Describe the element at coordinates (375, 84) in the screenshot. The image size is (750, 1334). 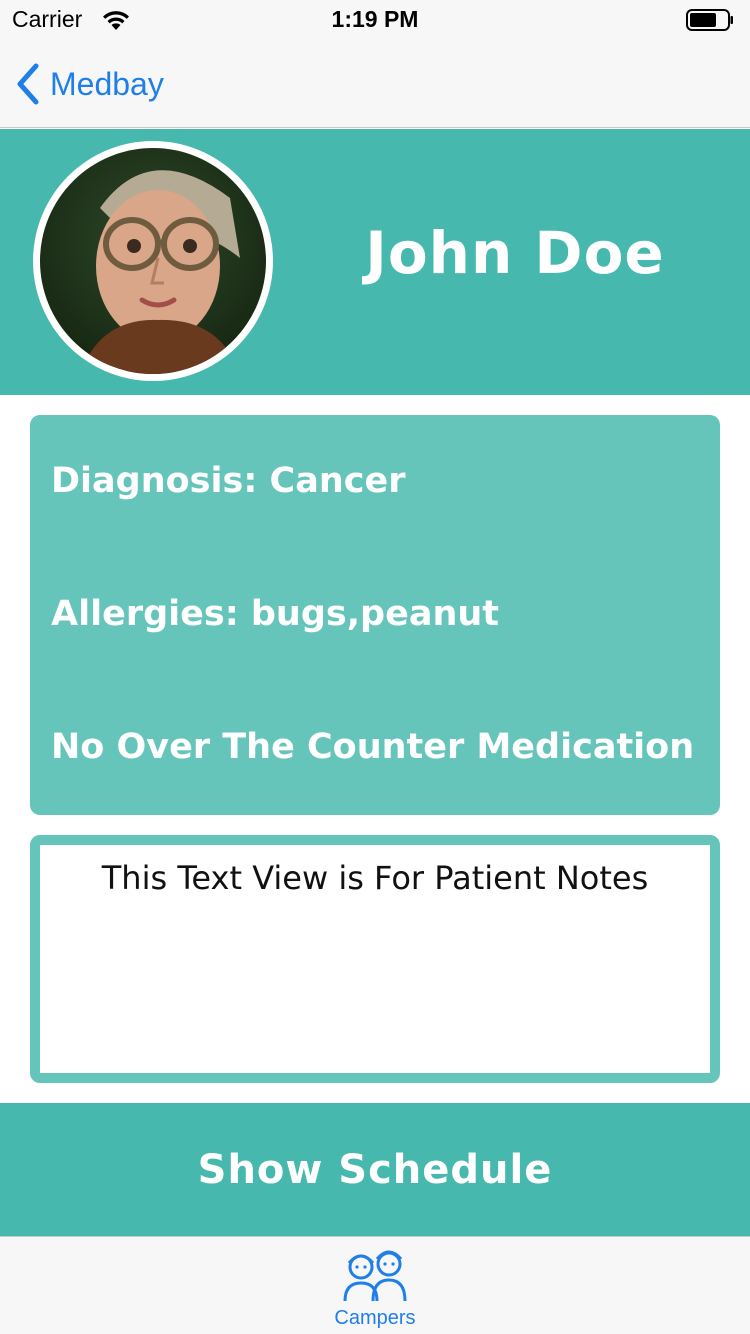
I see `nav-bar: Medbay` at that location.